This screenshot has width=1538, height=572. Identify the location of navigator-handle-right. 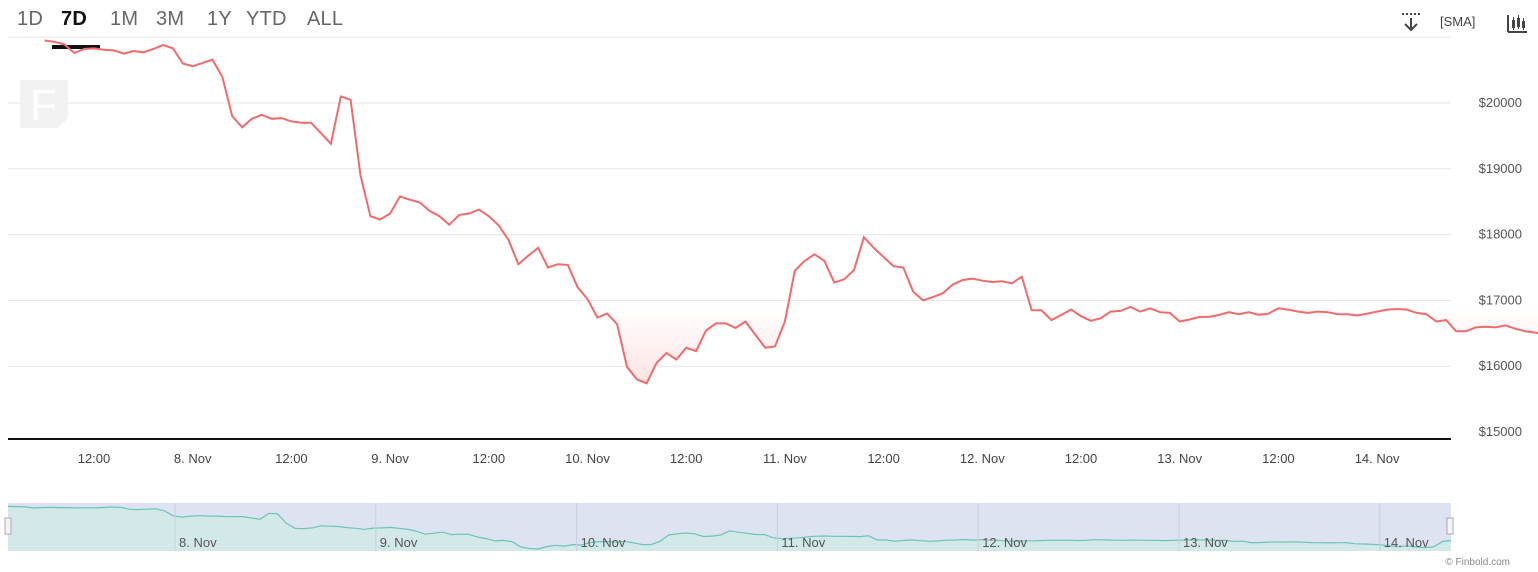
(1450, 526).